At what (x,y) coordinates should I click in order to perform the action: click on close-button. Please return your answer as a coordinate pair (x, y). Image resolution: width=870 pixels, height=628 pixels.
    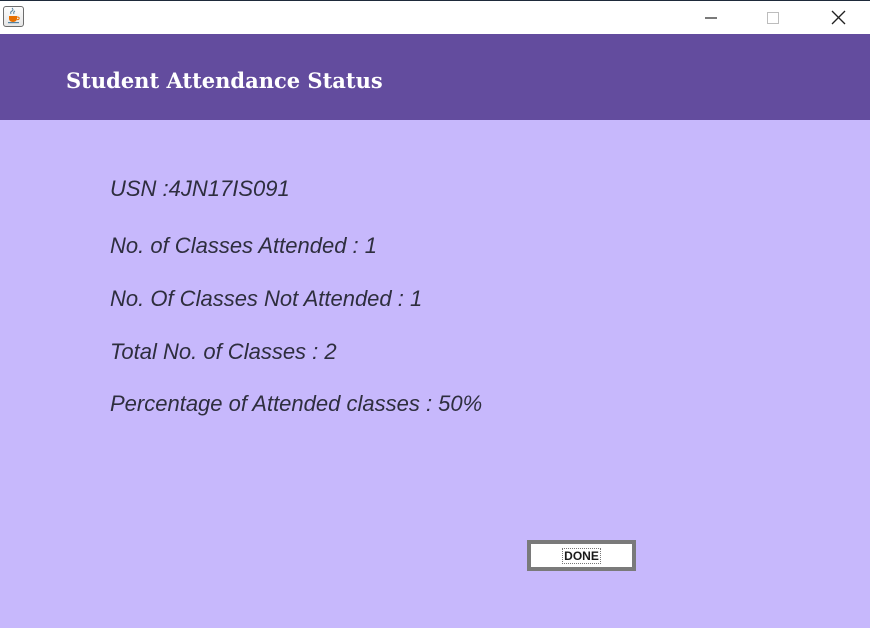
    Looking at the image, I should click on (838, 17).